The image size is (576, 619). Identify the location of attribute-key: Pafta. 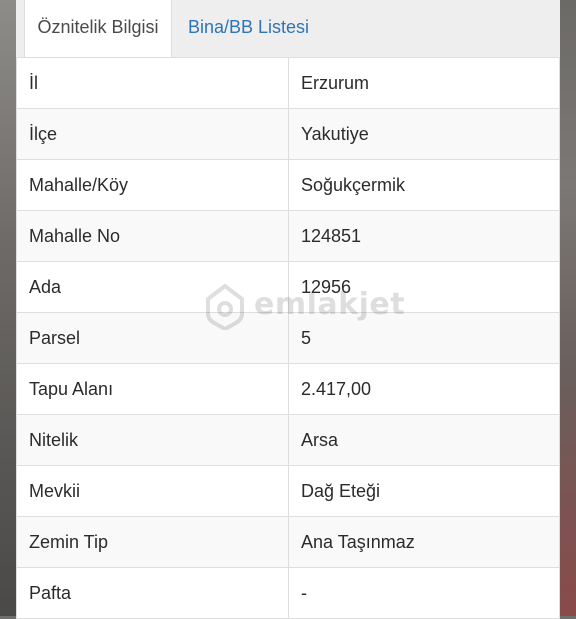
(152, 593).